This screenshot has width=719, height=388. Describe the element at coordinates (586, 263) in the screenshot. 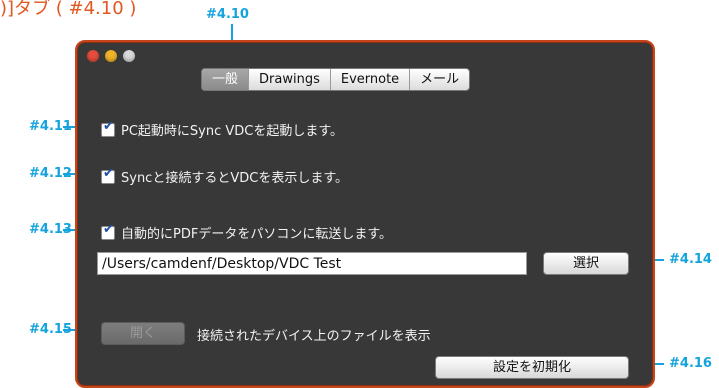

I see `select-button: 選択` at that location.